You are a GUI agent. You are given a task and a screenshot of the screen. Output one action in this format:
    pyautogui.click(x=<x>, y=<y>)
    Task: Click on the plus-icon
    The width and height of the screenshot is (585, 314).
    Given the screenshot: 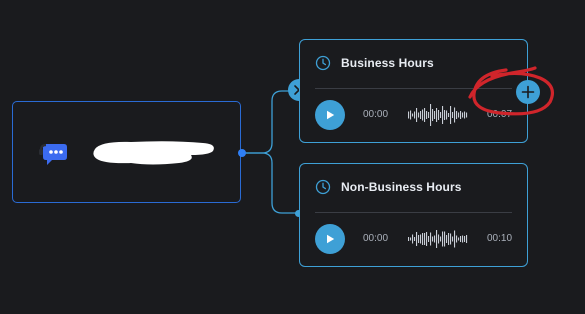 What is the action you would take?
    pyautogui.click(x=528, y=92)
    